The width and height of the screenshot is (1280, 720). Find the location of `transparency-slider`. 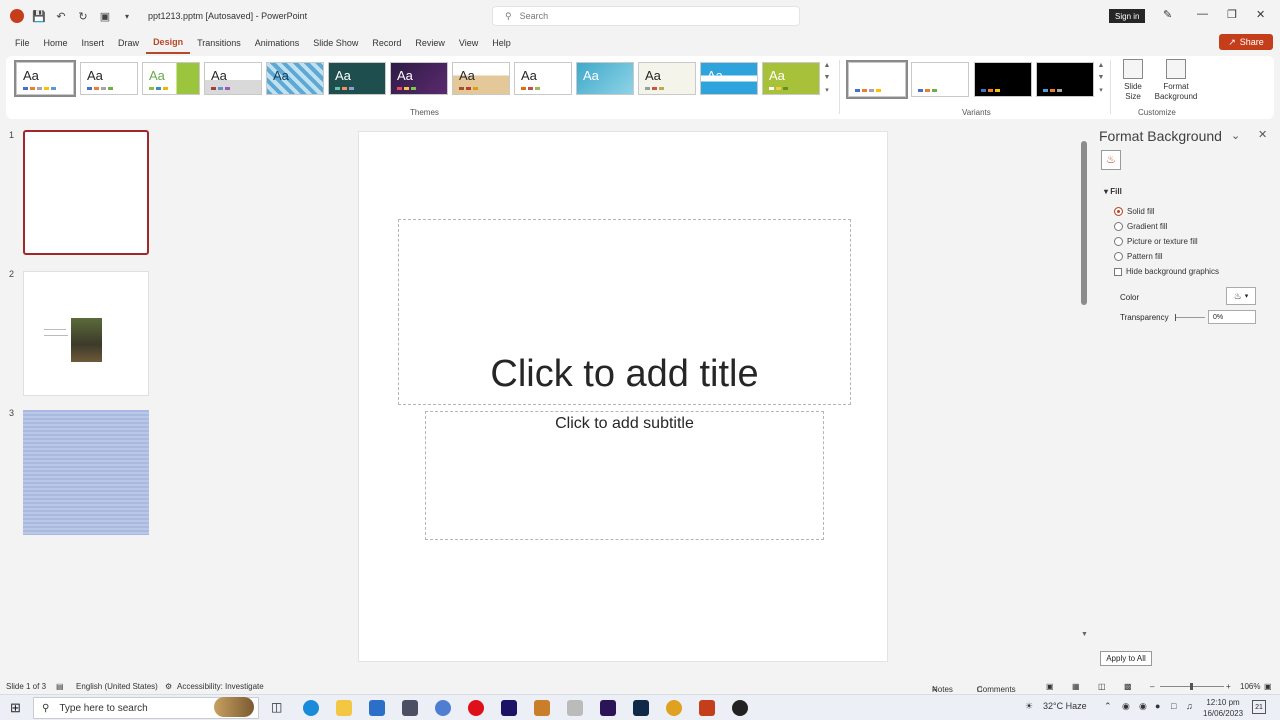

transparency-slider is located at coordinates (1190, 317).